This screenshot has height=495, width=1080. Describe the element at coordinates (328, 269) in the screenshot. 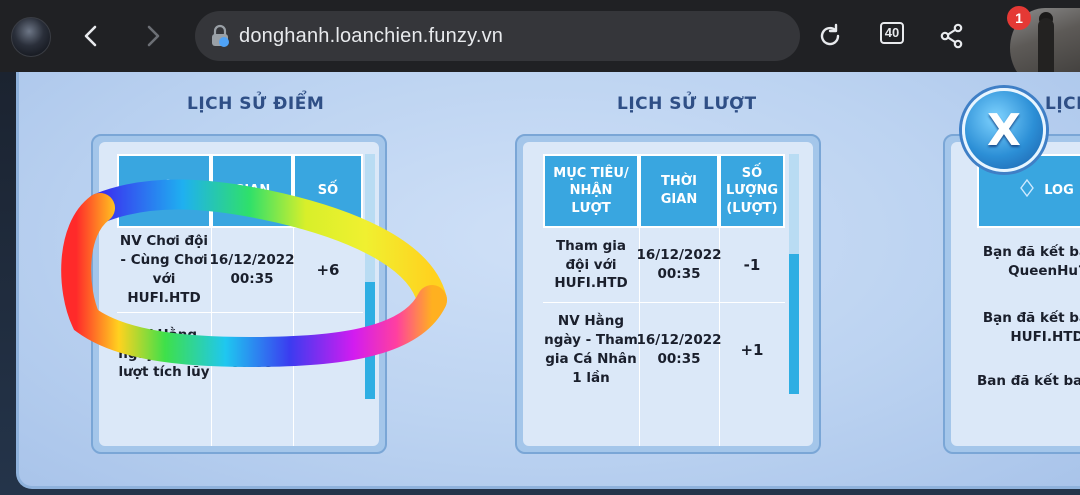

I see `table-row-cell: +6` at that location.